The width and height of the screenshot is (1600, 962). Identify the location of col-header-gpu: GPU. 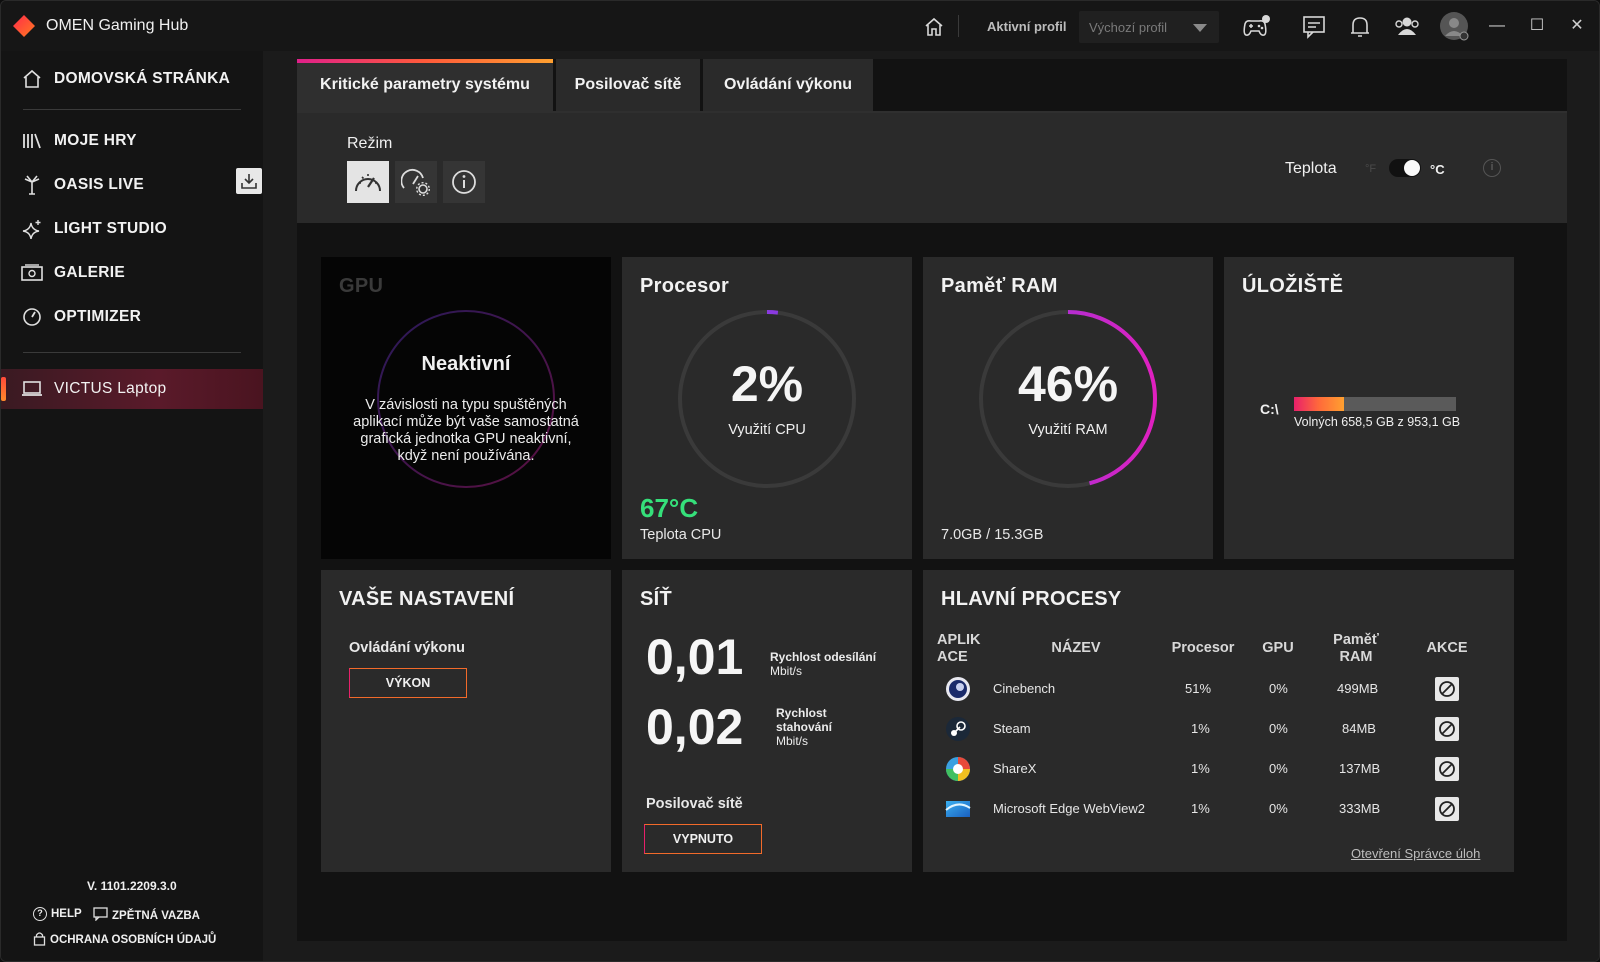
(1278, 648).